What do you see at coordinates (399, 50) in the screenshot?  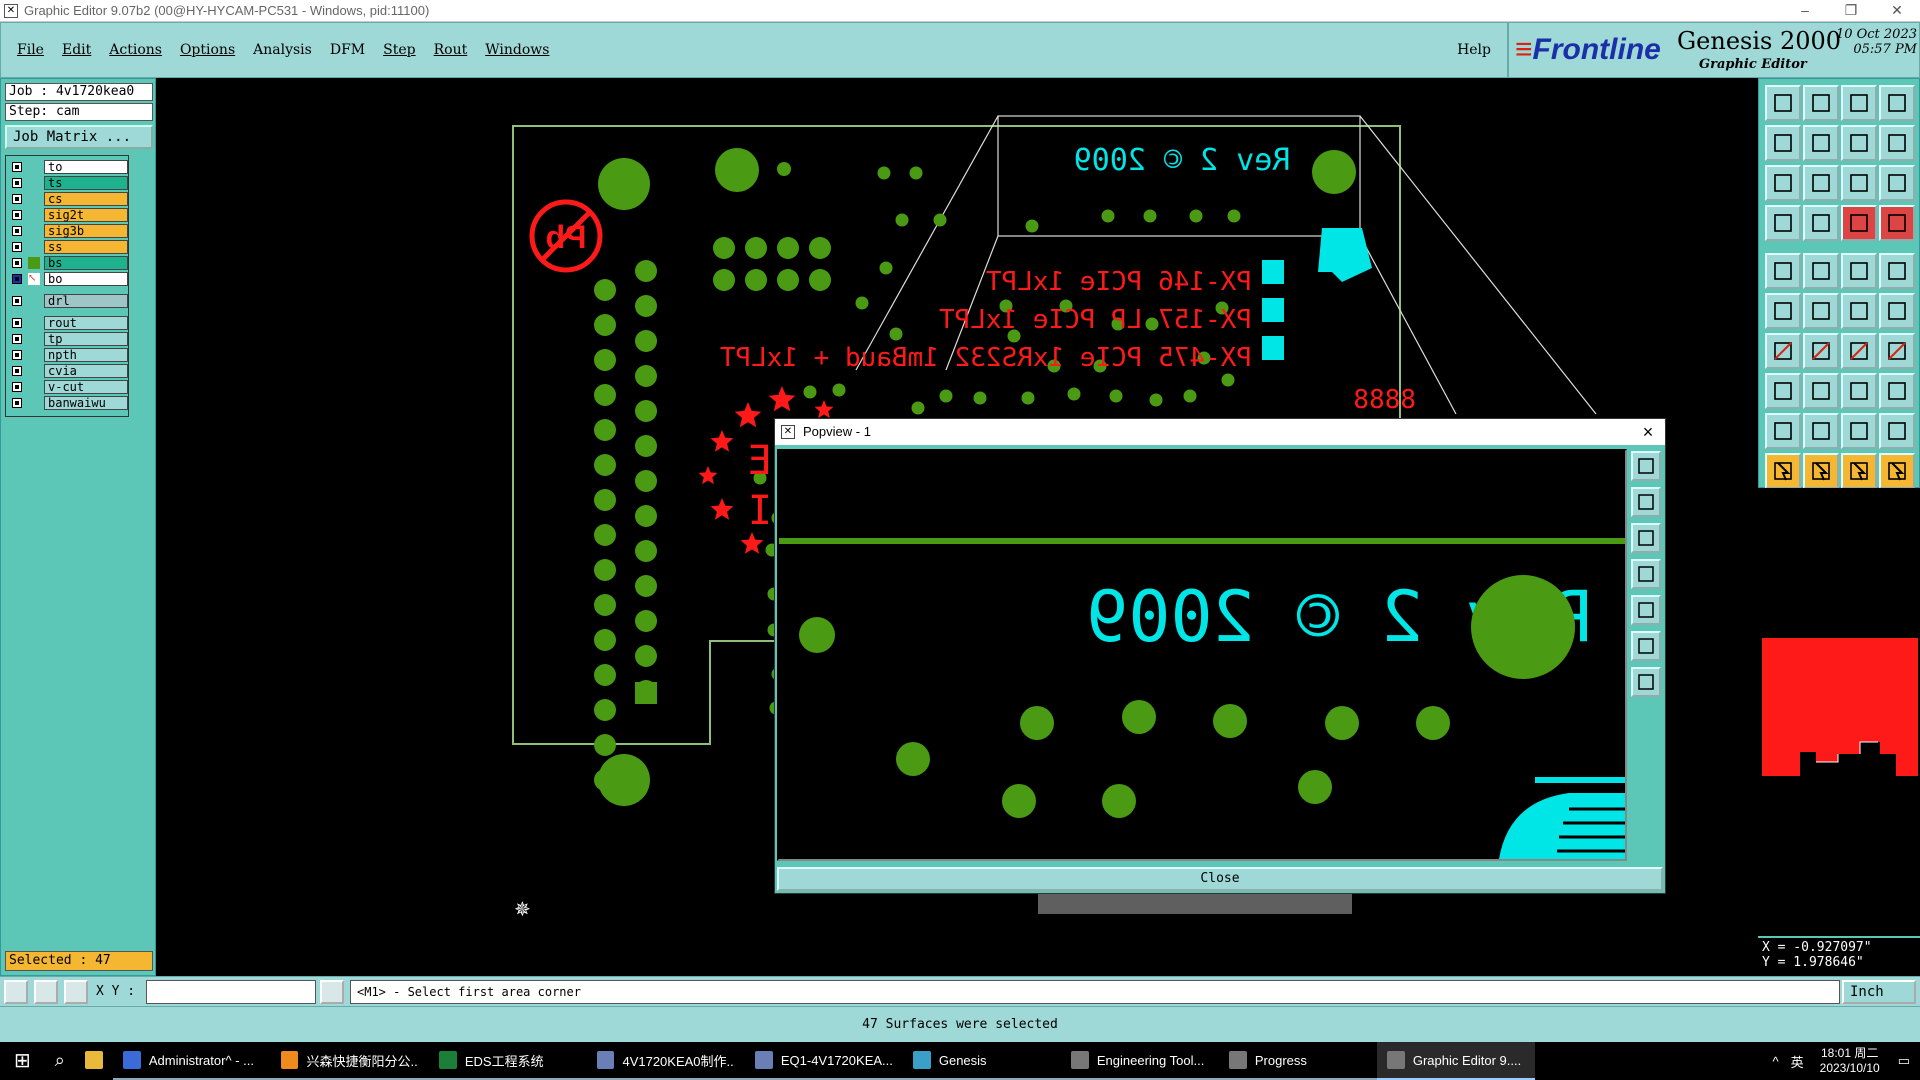 I see `menu-step: Step` at bounding box center [399, 50].